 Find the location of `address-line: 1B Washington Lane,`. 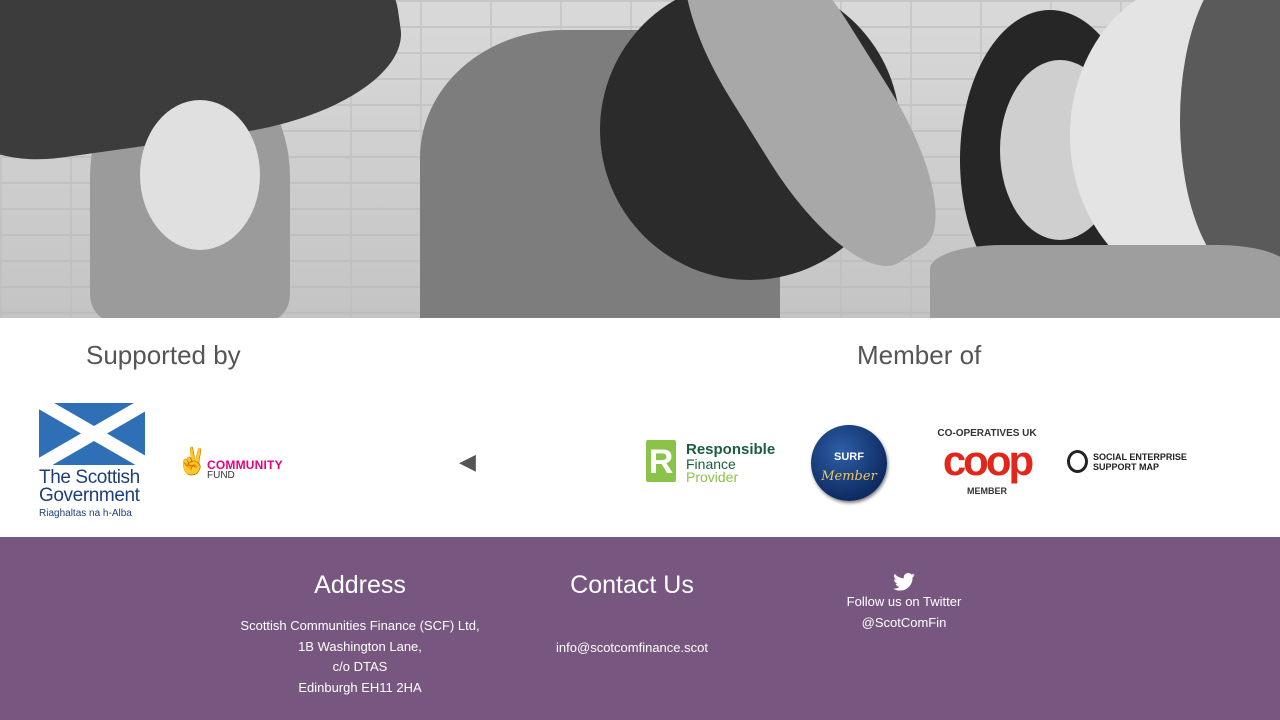

address-line: 1B Washington Lane, is located at coordinates (360, 646).